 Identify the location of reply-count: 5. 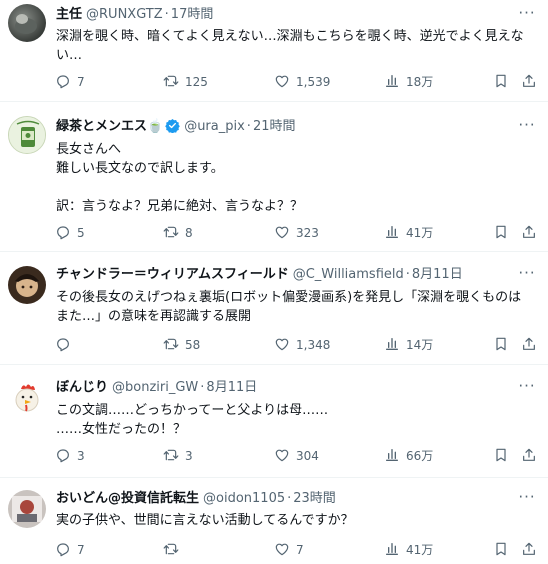
(81, 233).